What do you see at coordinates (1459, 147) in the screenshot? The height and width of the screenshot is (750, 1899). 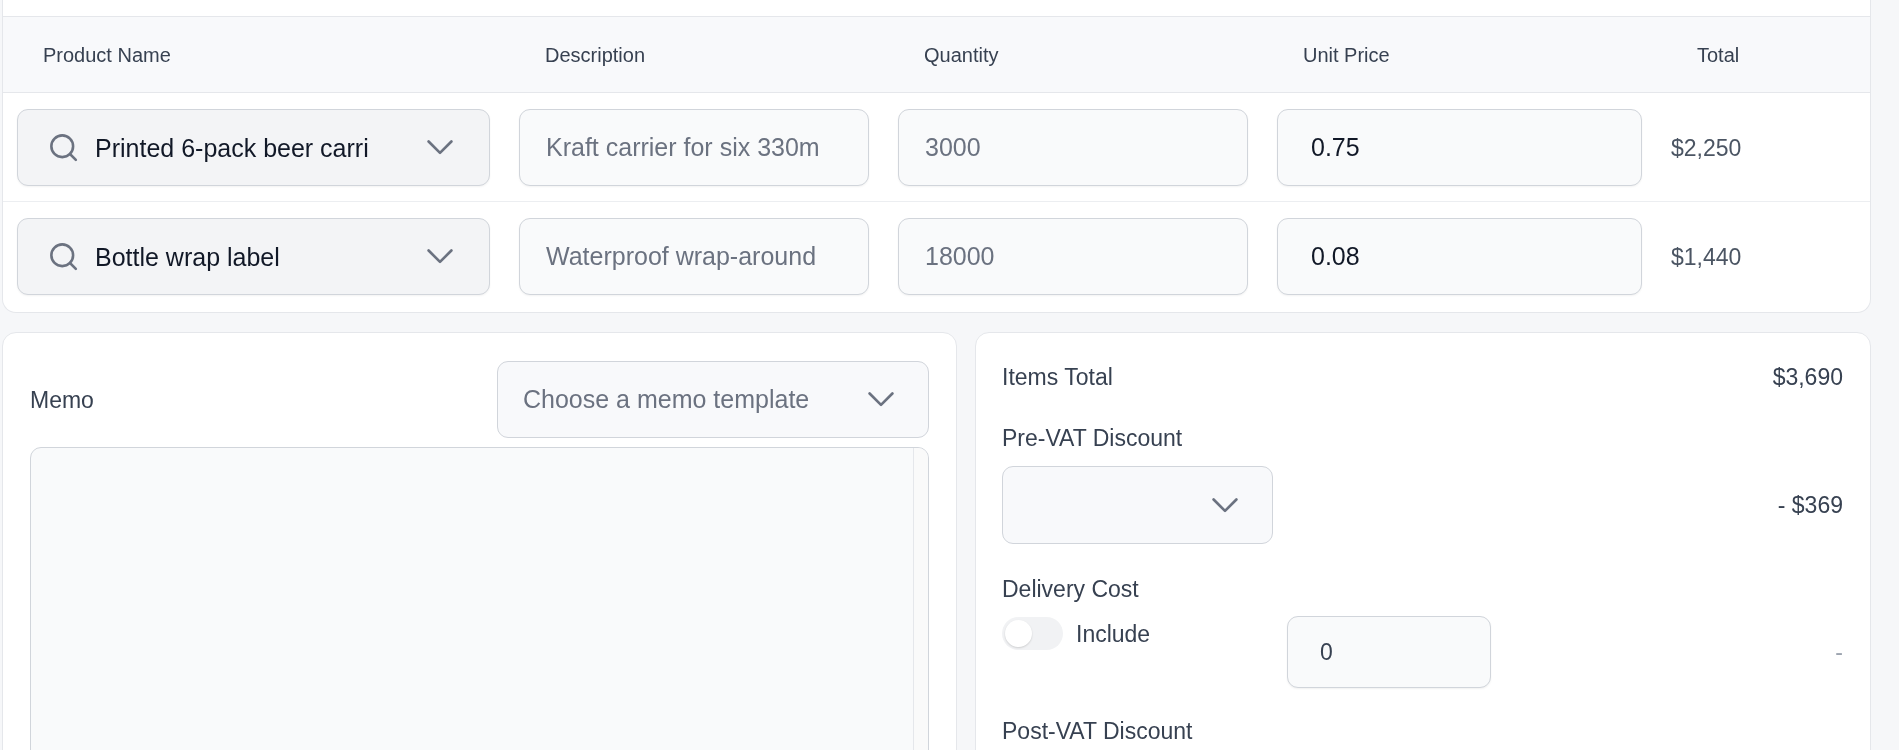 I see `unit-price-input: 0.75` at bounding box center [1459, 147].